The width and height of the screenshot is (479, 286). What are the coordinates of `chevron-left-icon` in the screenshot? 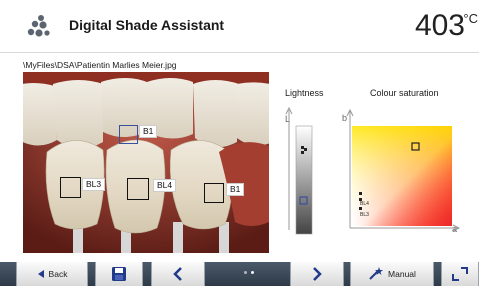 It's located at (177, 274).